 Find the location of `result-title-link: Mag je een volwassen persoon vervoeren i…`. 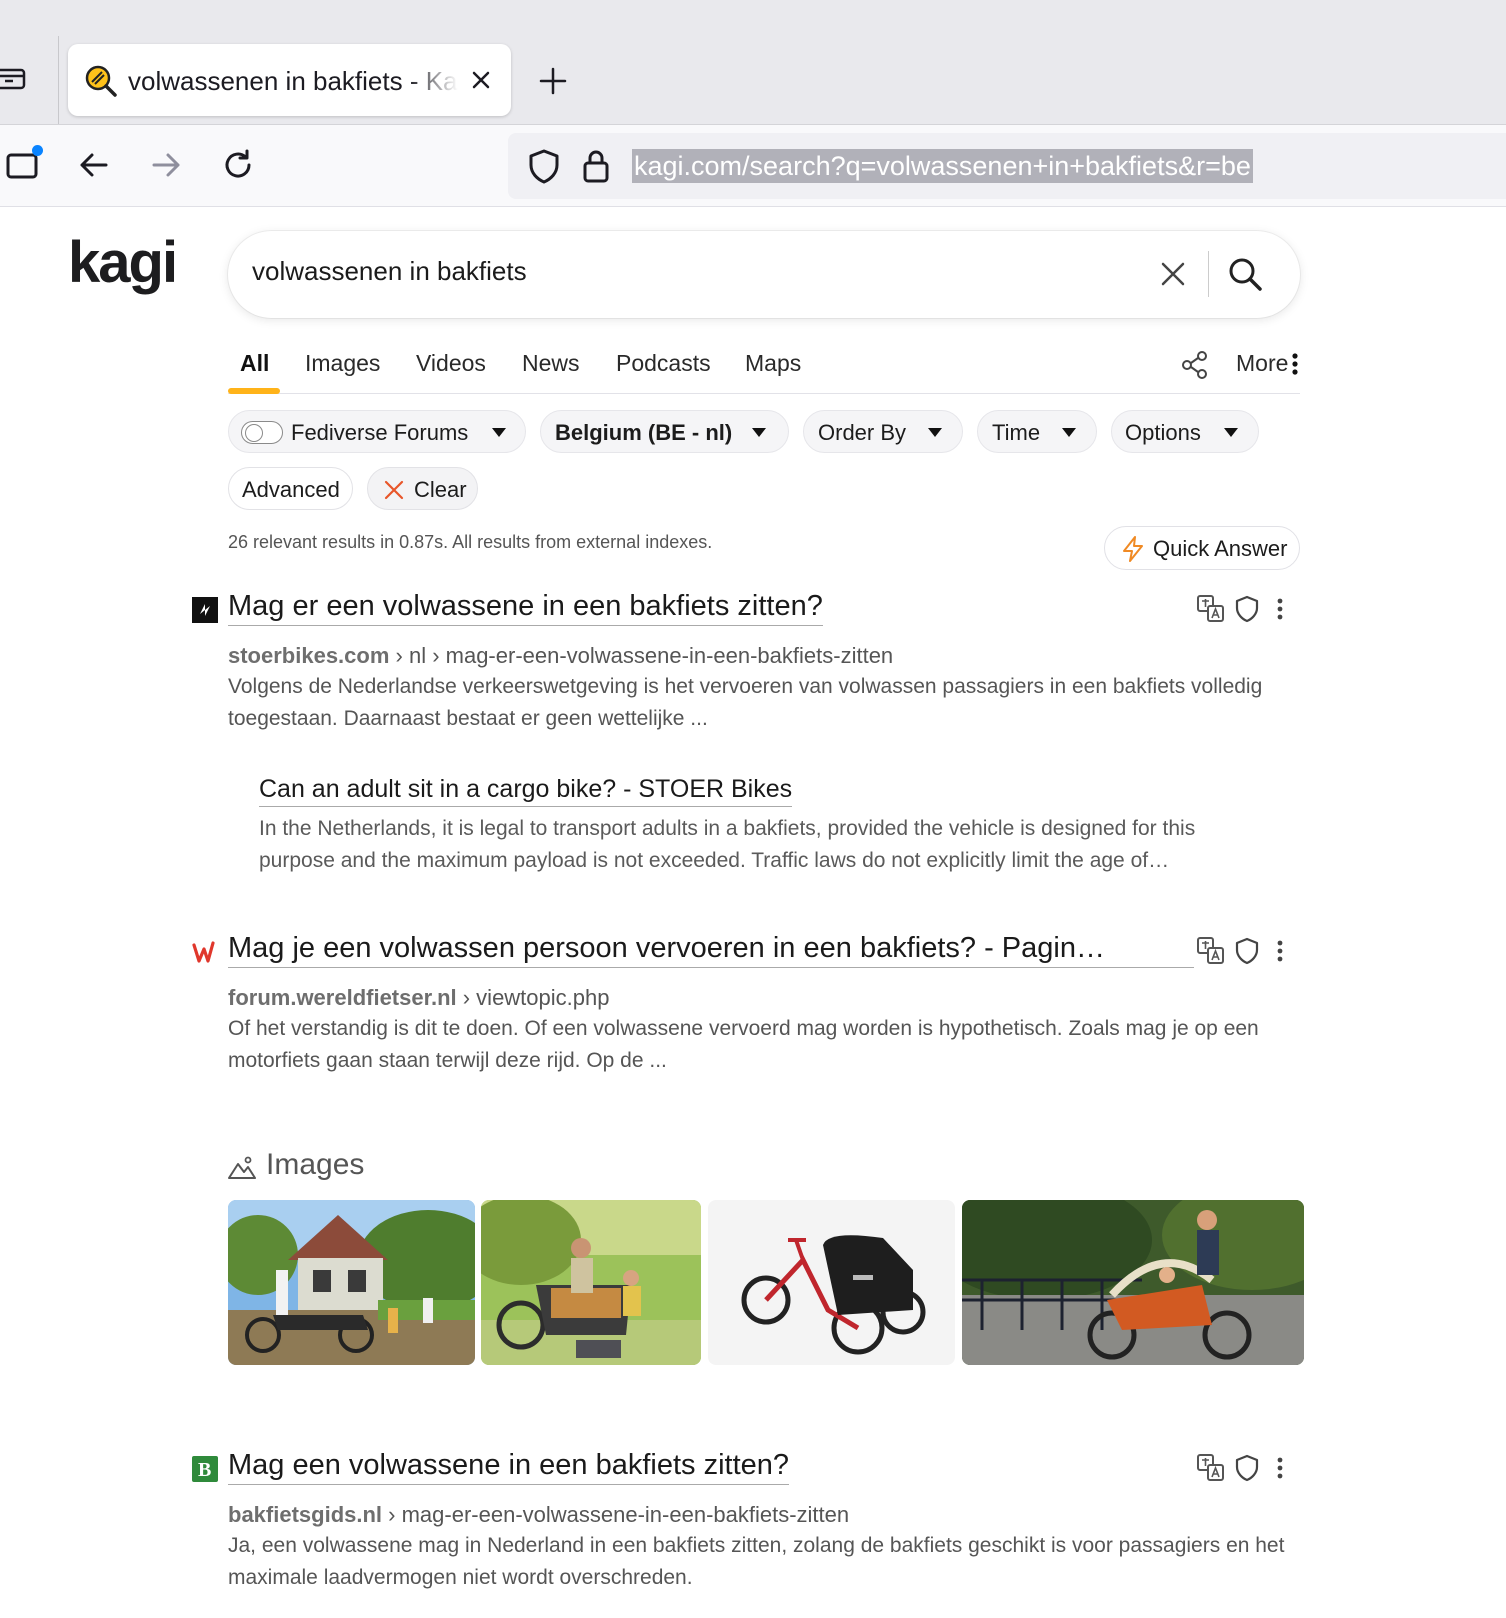

result-title-link: Mag je een volwassen persoon vervoeren i… is located at coordinates (711, 950).